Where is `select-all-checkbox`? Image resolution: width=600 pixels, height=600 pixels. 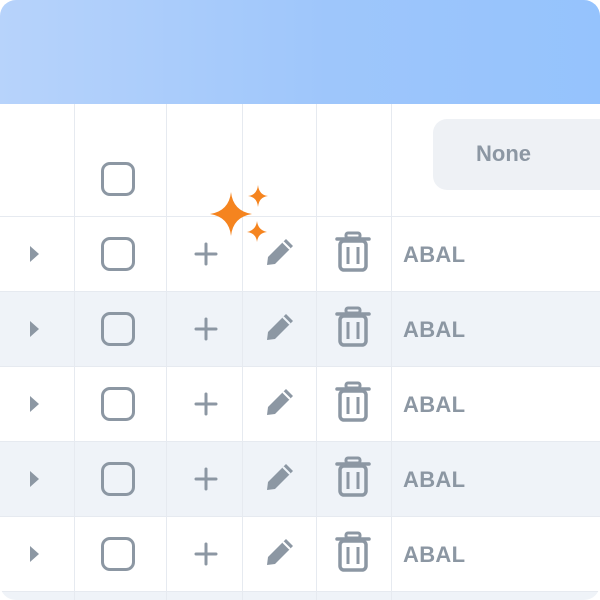
select-all-checkbox is located at coordinates (118, 179).